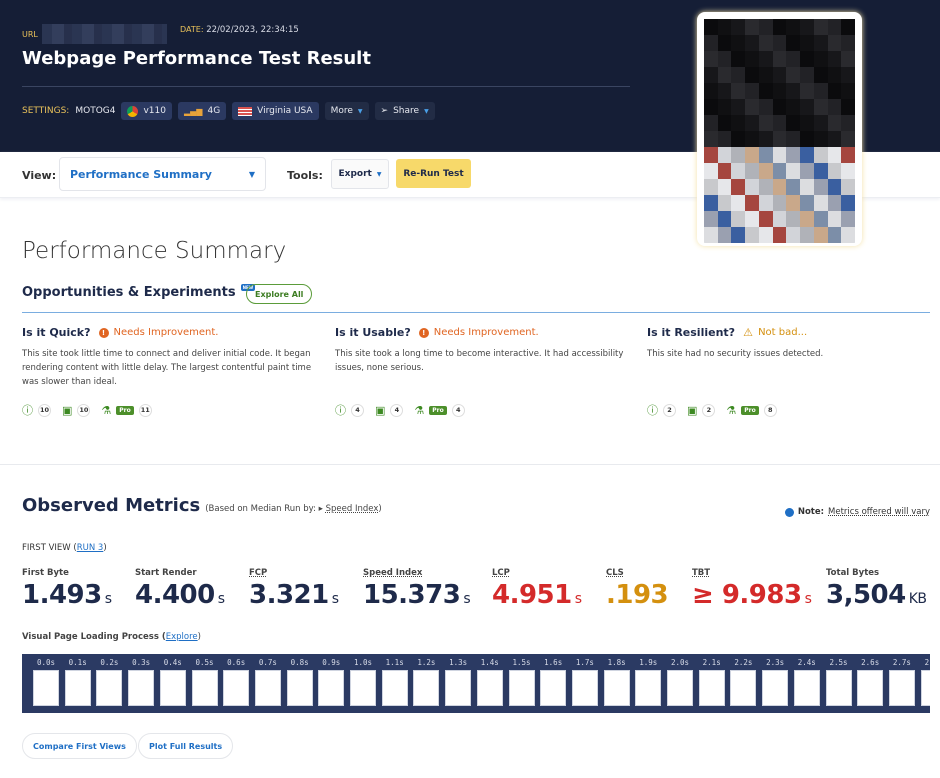 Image resolution: width=940 pixels, height=778 pixels. What do you see at coordinates (400, 410) in the screenshot?
I see `opportunity-counts: ⓘ 4 ▣ 4 ⚗ Pro 4` at bounding box center [400, 410].